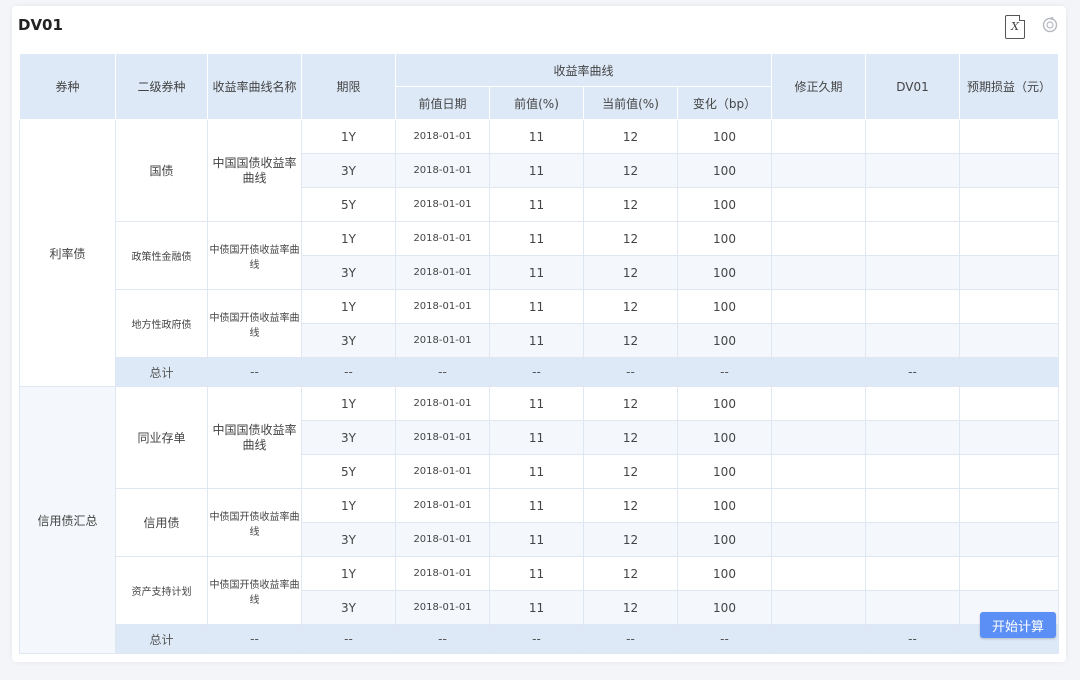 The height and width of the screenshot is (680, 1080). What do you see at coordinates (348, 471) in the screenshot?
I see `term-cell: 5Y` at bounding box center [348, 471].